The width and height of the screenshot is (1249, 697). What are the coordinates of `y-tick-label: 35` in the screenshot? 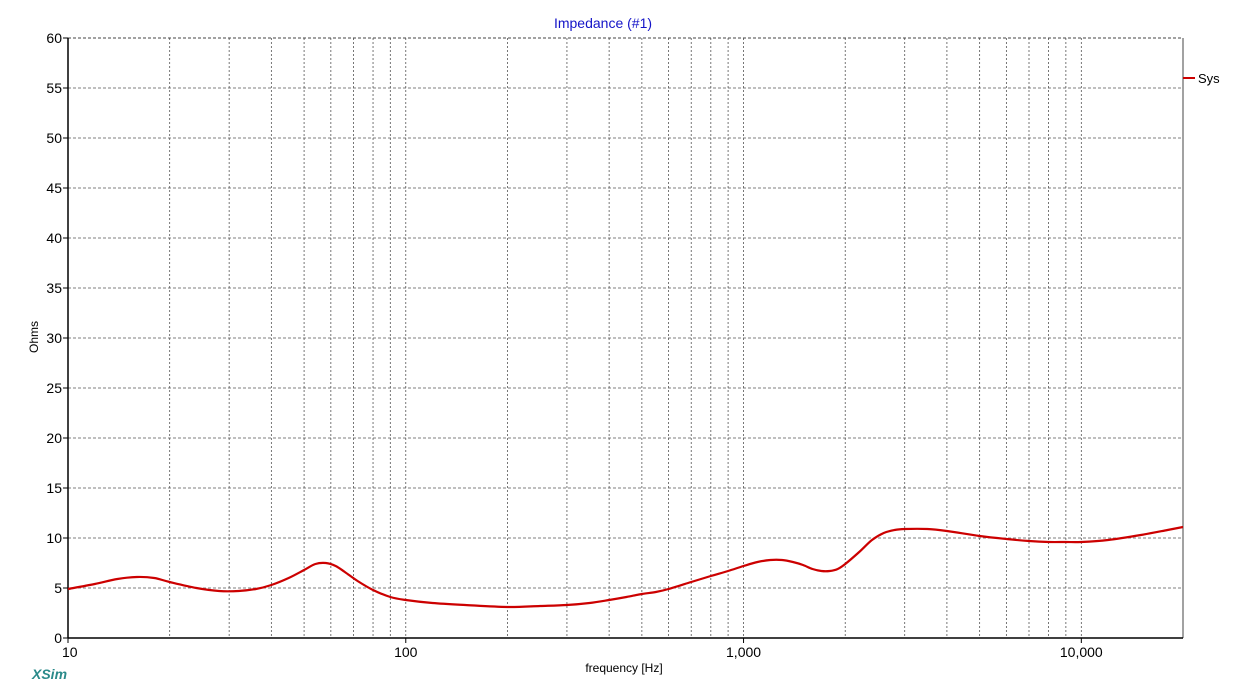 It's located at (54, 288).